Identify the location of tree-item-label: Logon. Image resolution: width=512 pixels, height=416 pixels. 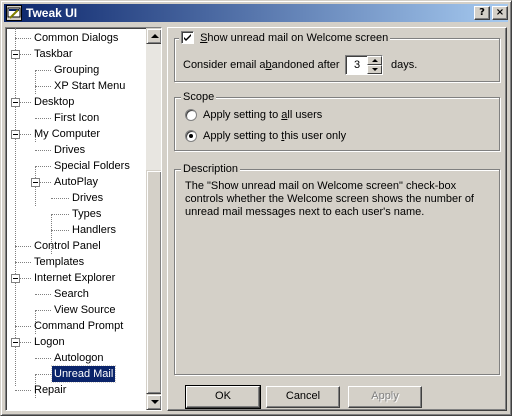
(49, 342).